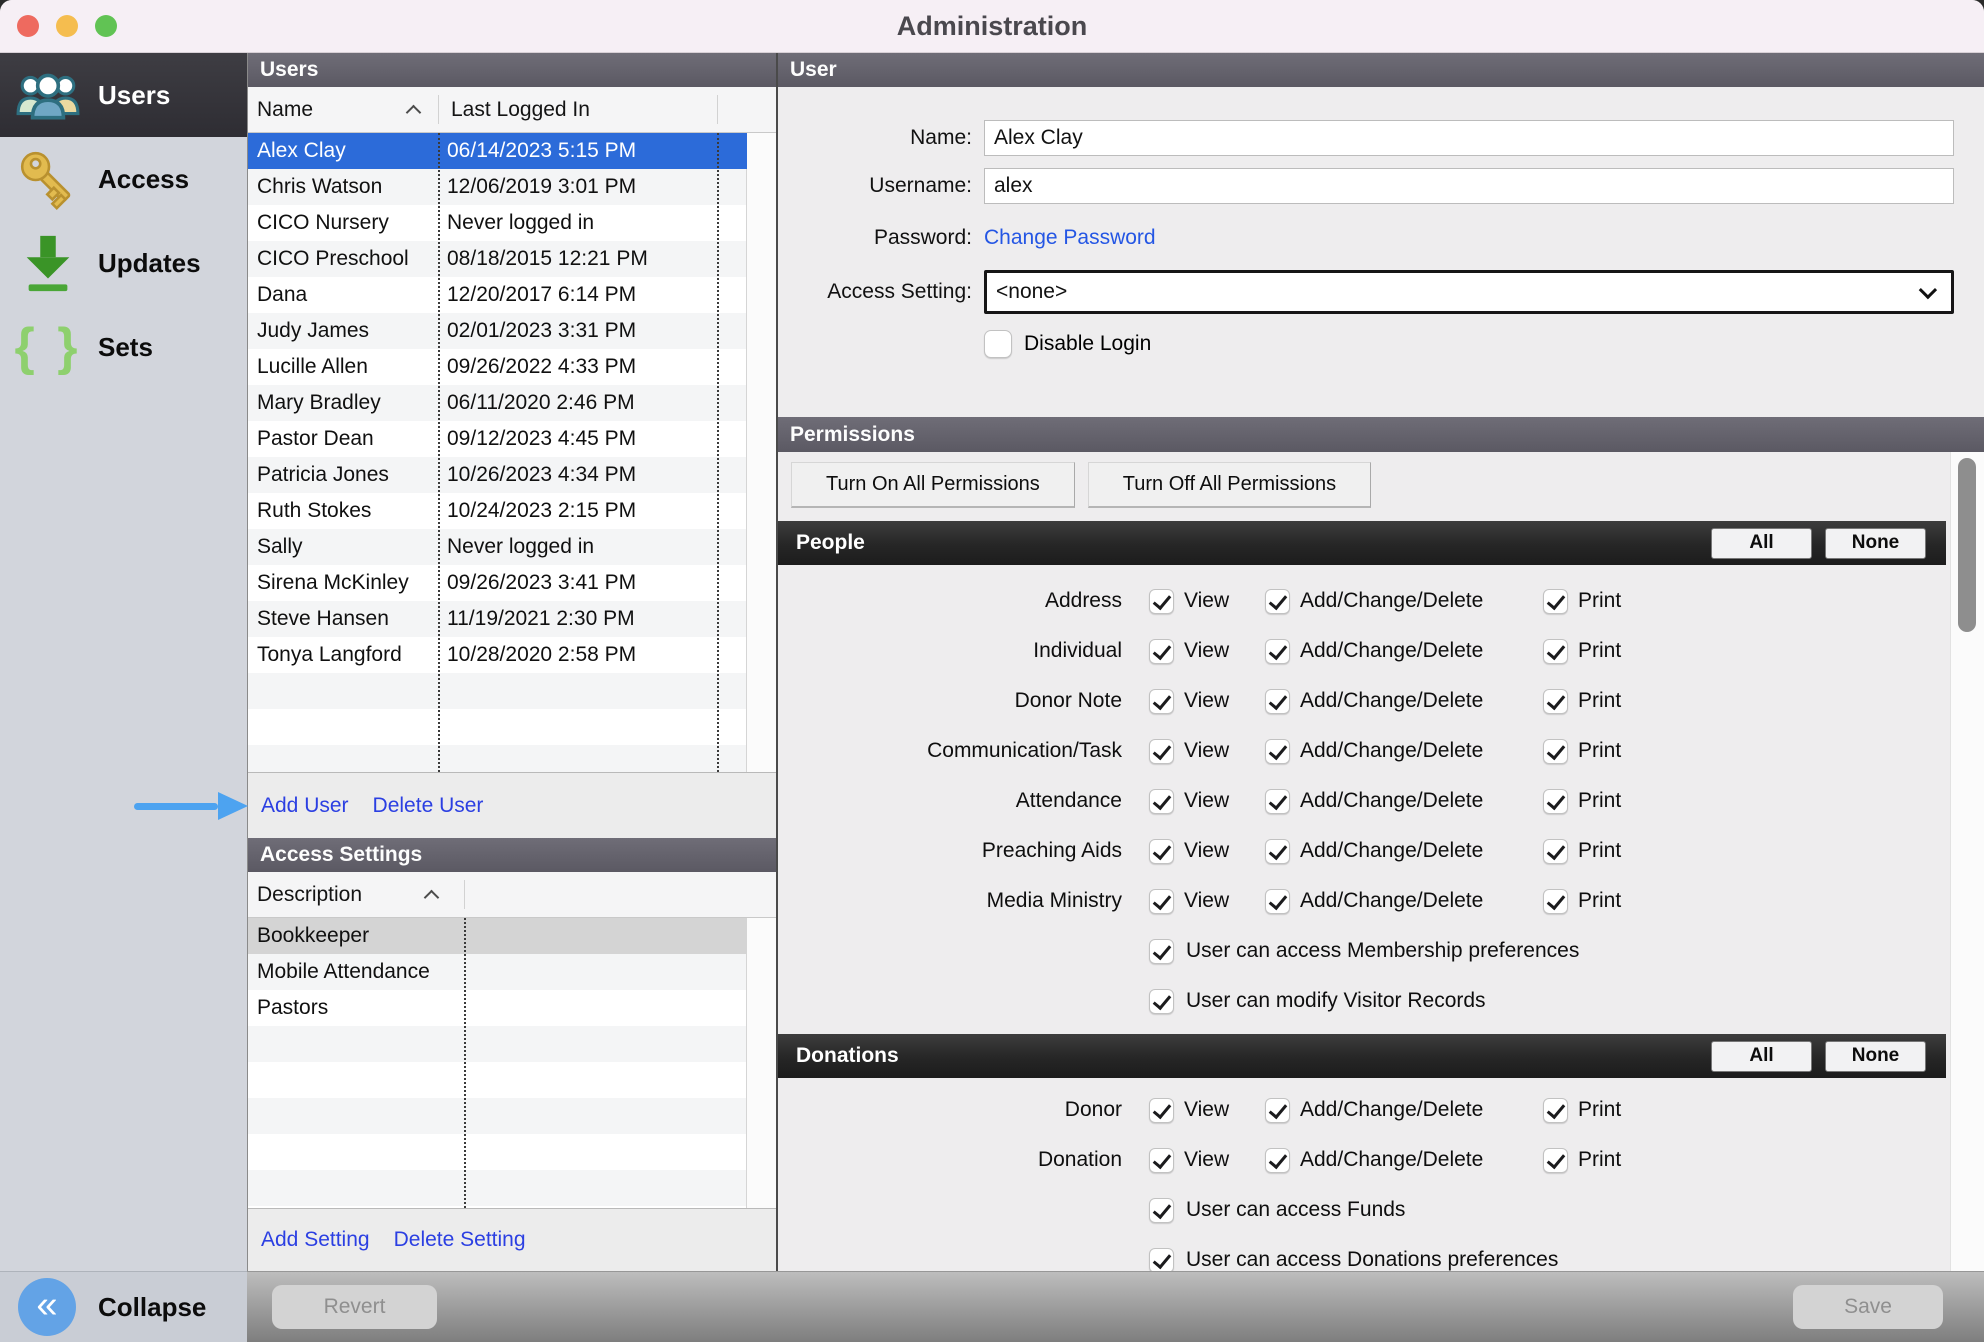  What do you see at coordinates (428, 806) in the screenshot?
I see `delete-user-link: Delete User` at bounding box center [428, 806].